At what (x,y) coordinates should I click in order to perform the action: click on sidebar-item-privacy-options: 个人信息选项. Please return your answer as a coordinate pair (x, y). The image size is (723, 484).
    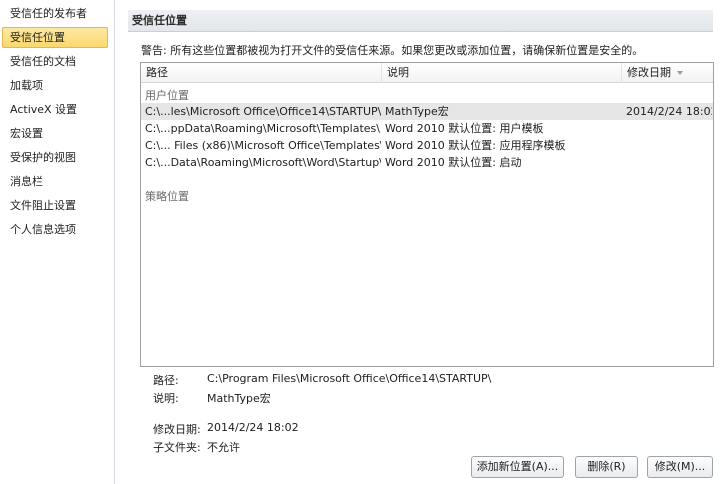
    Looking at the image, I should click on (55, 229).